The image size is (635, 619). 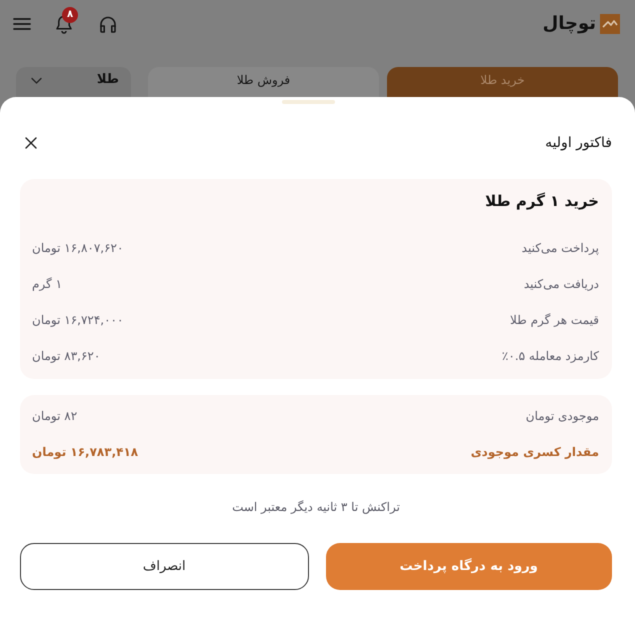 What do you see at coordinates (569, 24) in the screenshot?
I see `brand-name: توچال` at bounding box center [569, 24].